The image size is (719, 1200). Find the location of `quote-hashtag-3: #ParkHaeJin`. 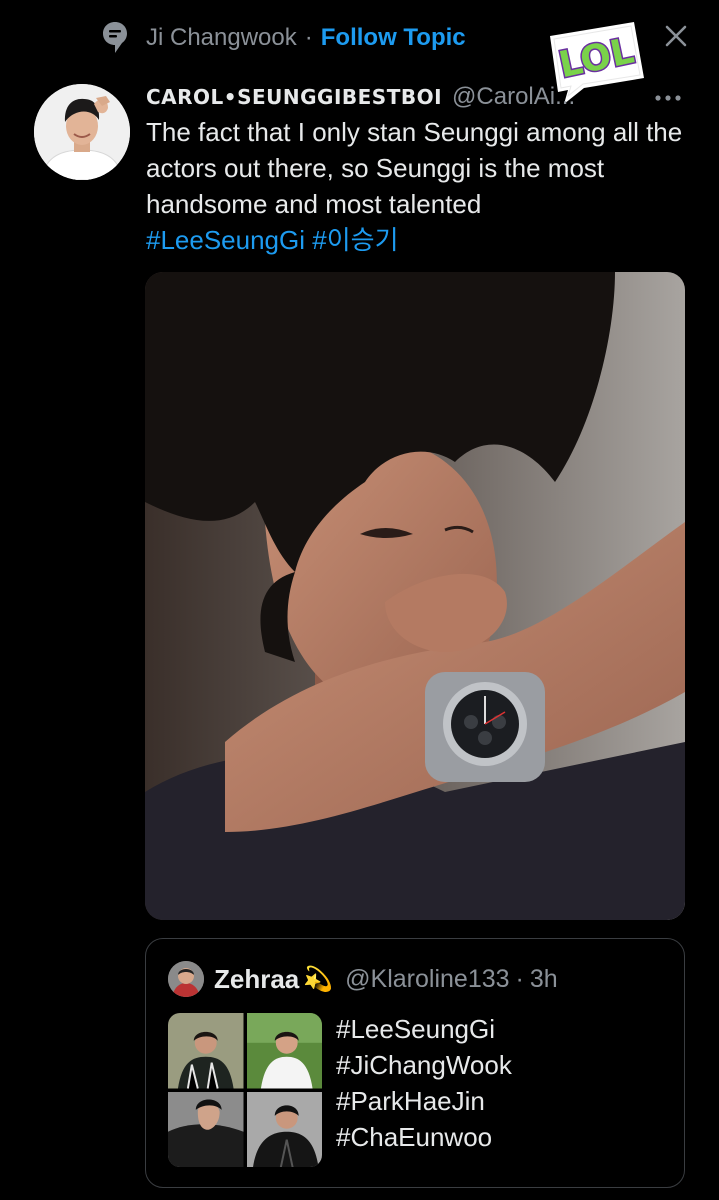

quote-hashtag-3: #ParkHaeJin is located at coordinates (424, 1101).